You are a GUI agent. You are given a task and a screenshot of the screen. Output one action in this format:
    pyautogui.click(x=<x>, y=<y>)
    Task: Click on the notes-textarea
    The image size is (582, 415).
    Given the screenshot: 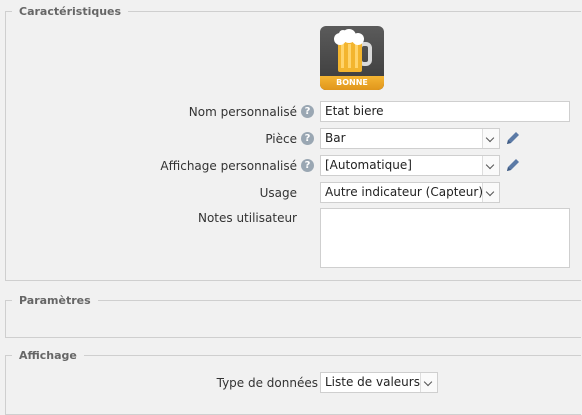 What is the action you would take?
    pyautogui.click(x=445, y=238)
    